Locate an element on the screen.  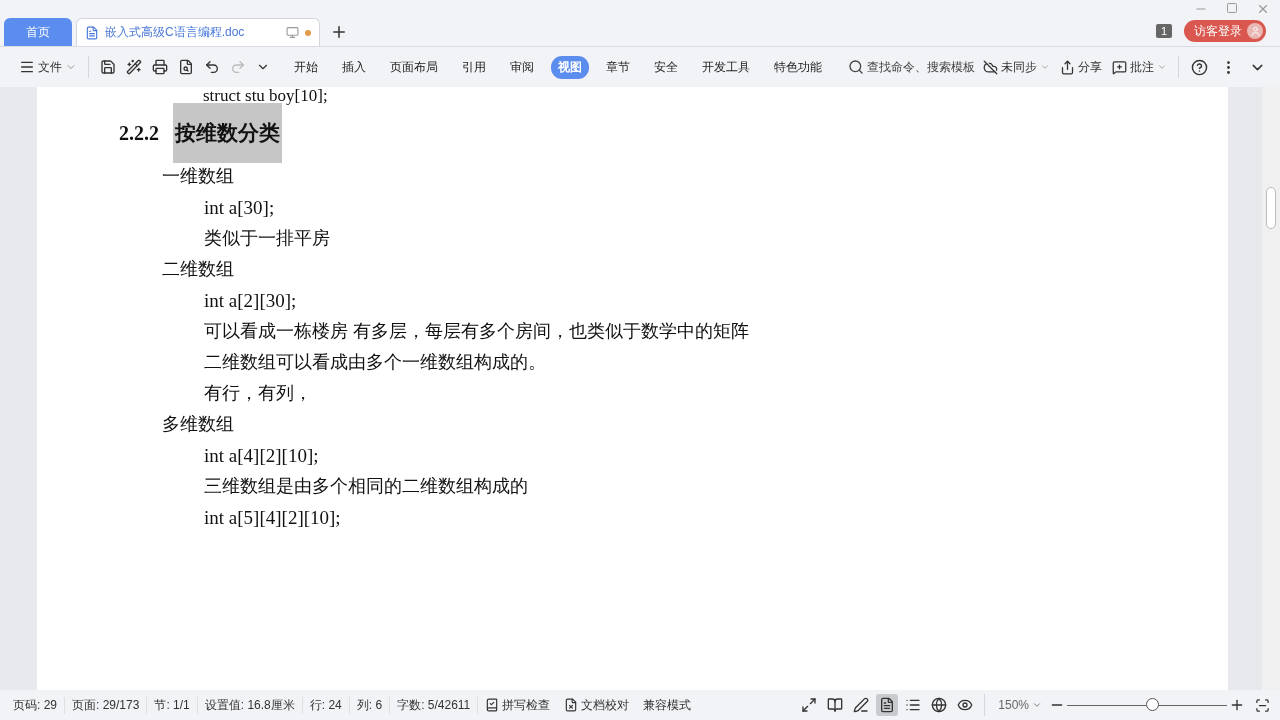
scrollbar is located at coordinates (1271, 388).